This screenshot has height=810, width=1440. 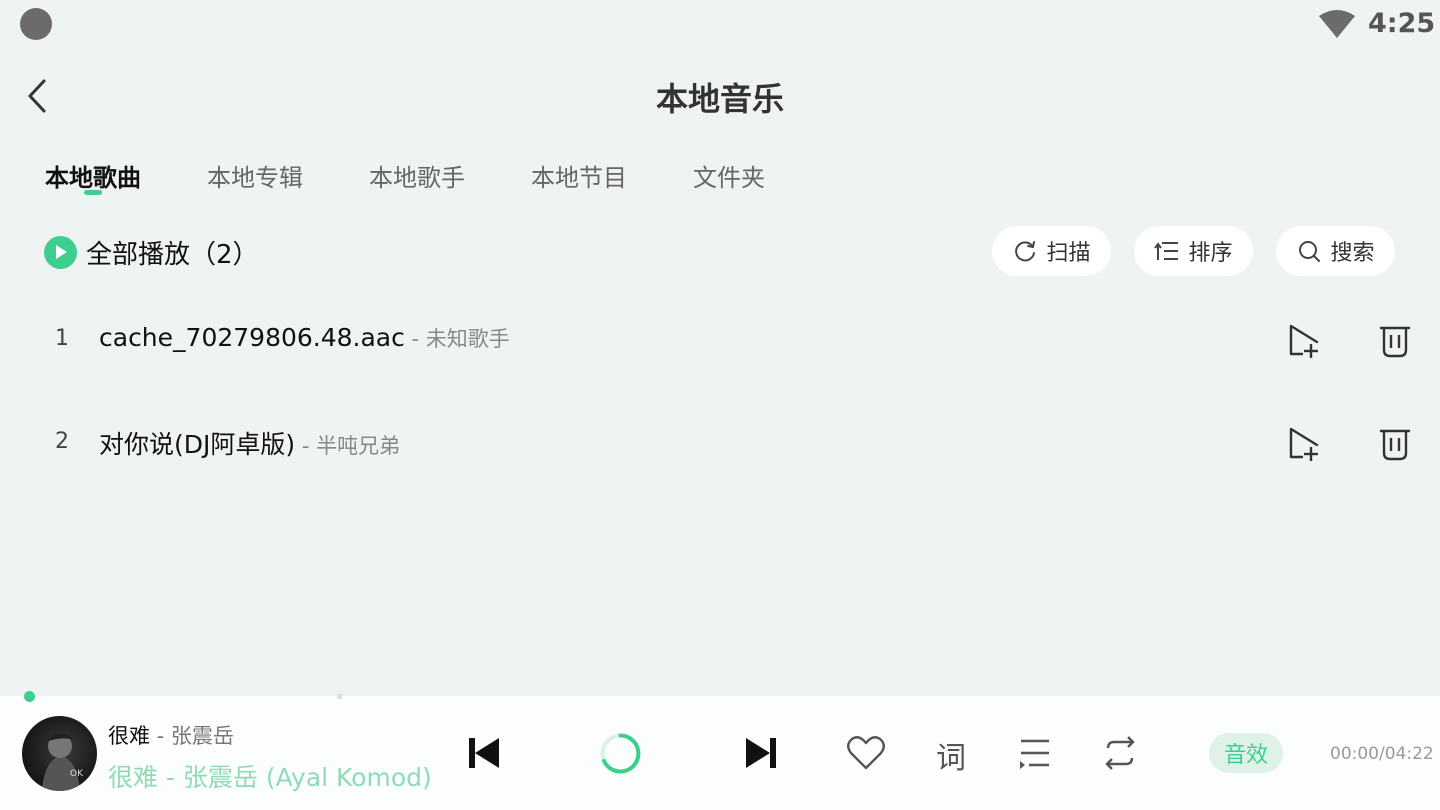 What do you see at coordinates (339, 696) in the screenshot?
I see `progress-end-marker` at bounding box center [339, 696].